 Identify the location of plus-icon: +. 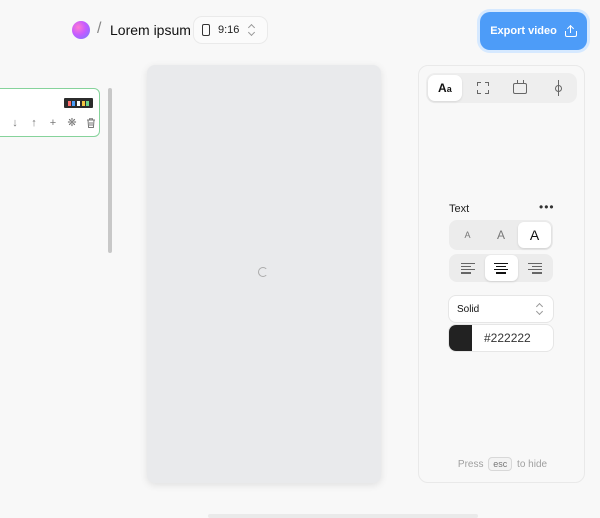
(53, 123).